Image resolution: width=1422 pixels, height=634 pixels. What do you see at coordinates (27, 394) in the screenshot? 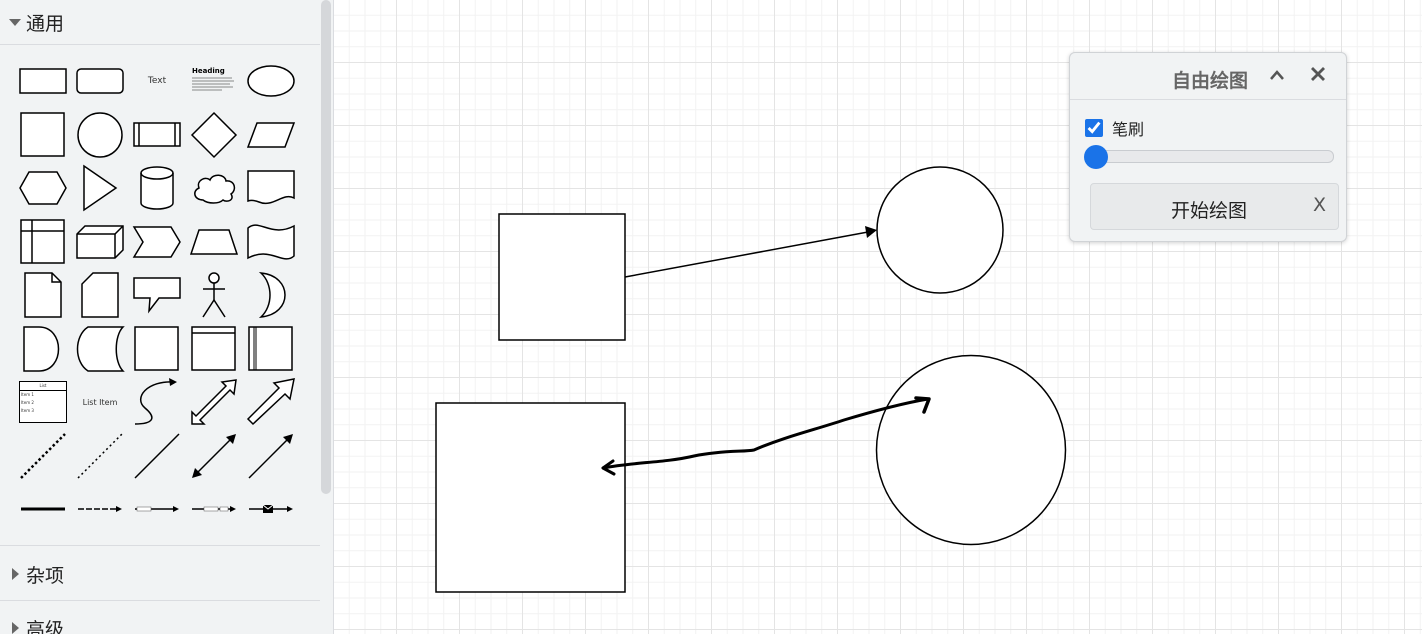
I see `list-item: Item 1` at bounding box center [27, 394].